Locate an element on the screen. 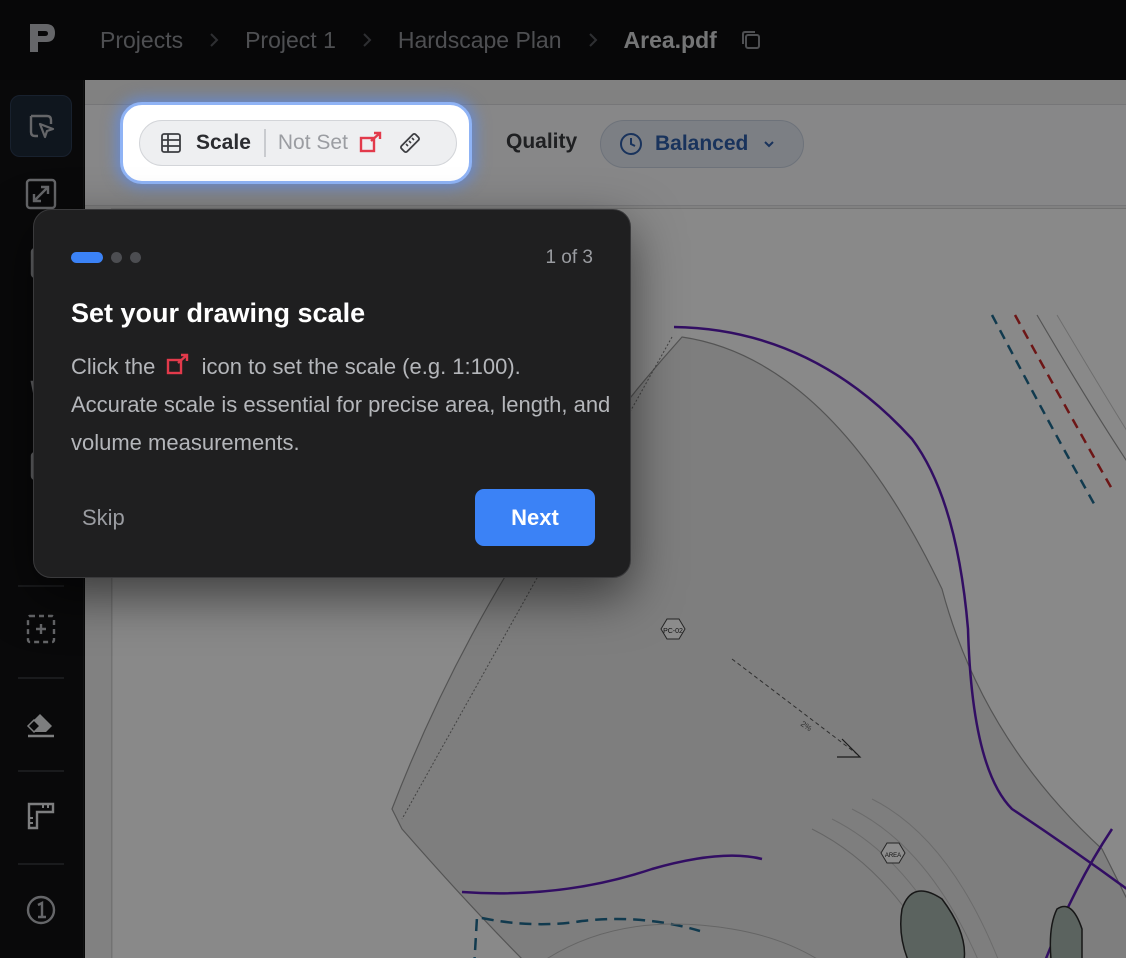 This screenshot has width=1126, height=958. eraser-icon is located at coordinates (40, 726).